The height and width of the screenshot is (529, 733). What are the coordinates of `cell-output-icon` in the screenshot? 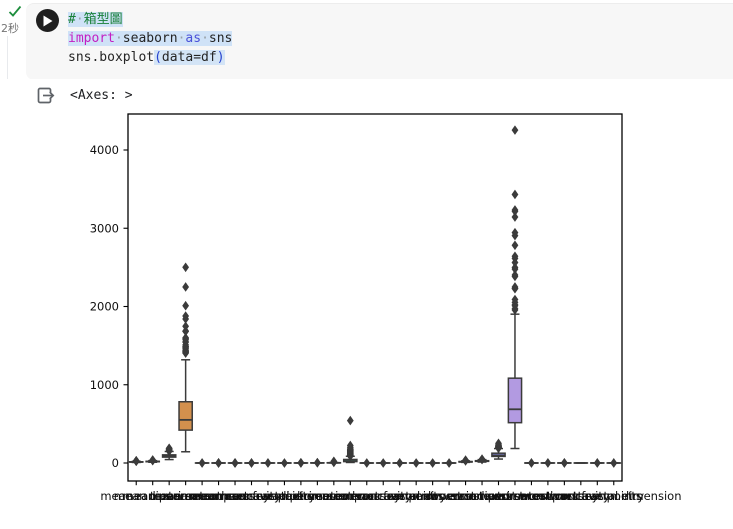 It's located at (46, 95).